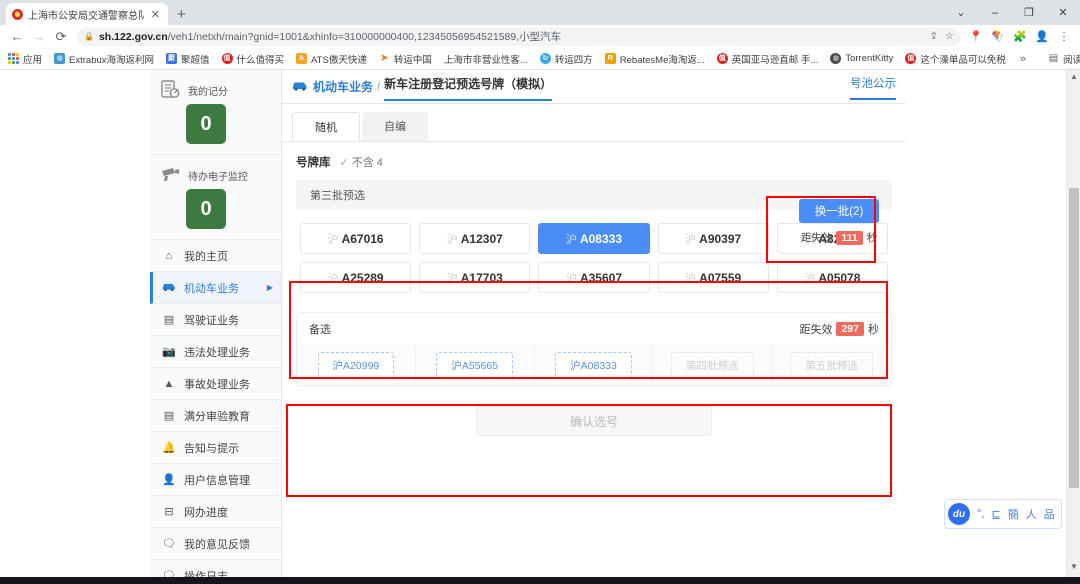 The image size is (1080, 584). I want to click on tab-custom: 自编, so click(395, 126).